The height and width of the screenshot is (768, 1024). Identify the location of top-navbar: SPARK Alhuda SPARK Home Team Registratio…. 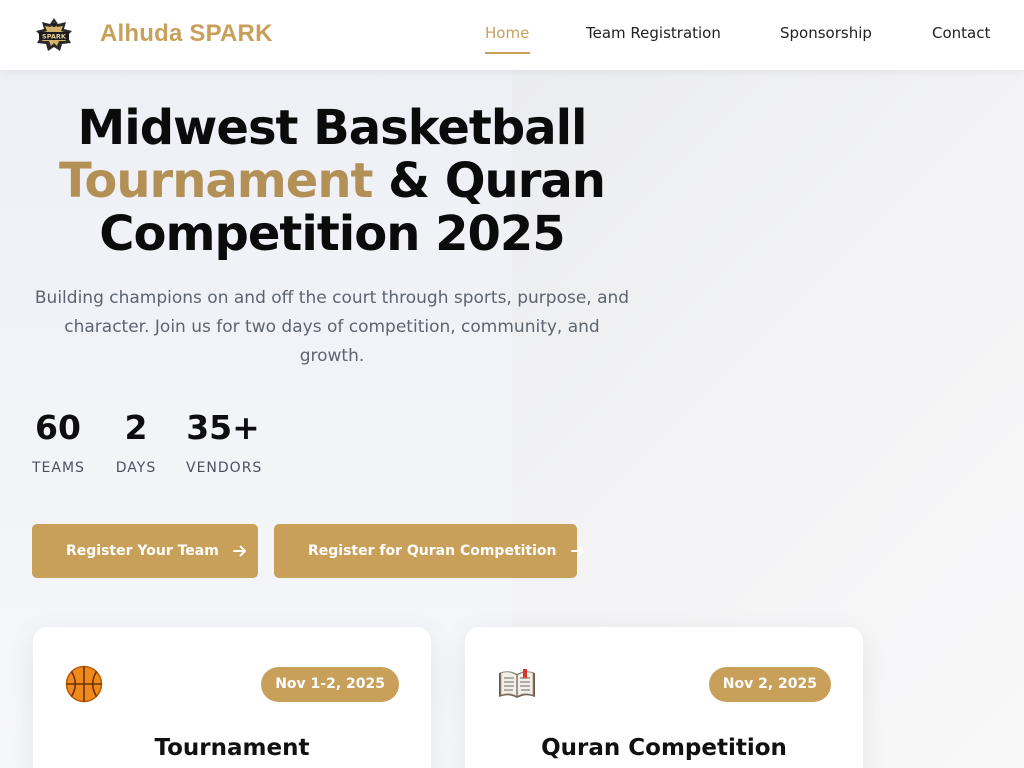
(512, 35).